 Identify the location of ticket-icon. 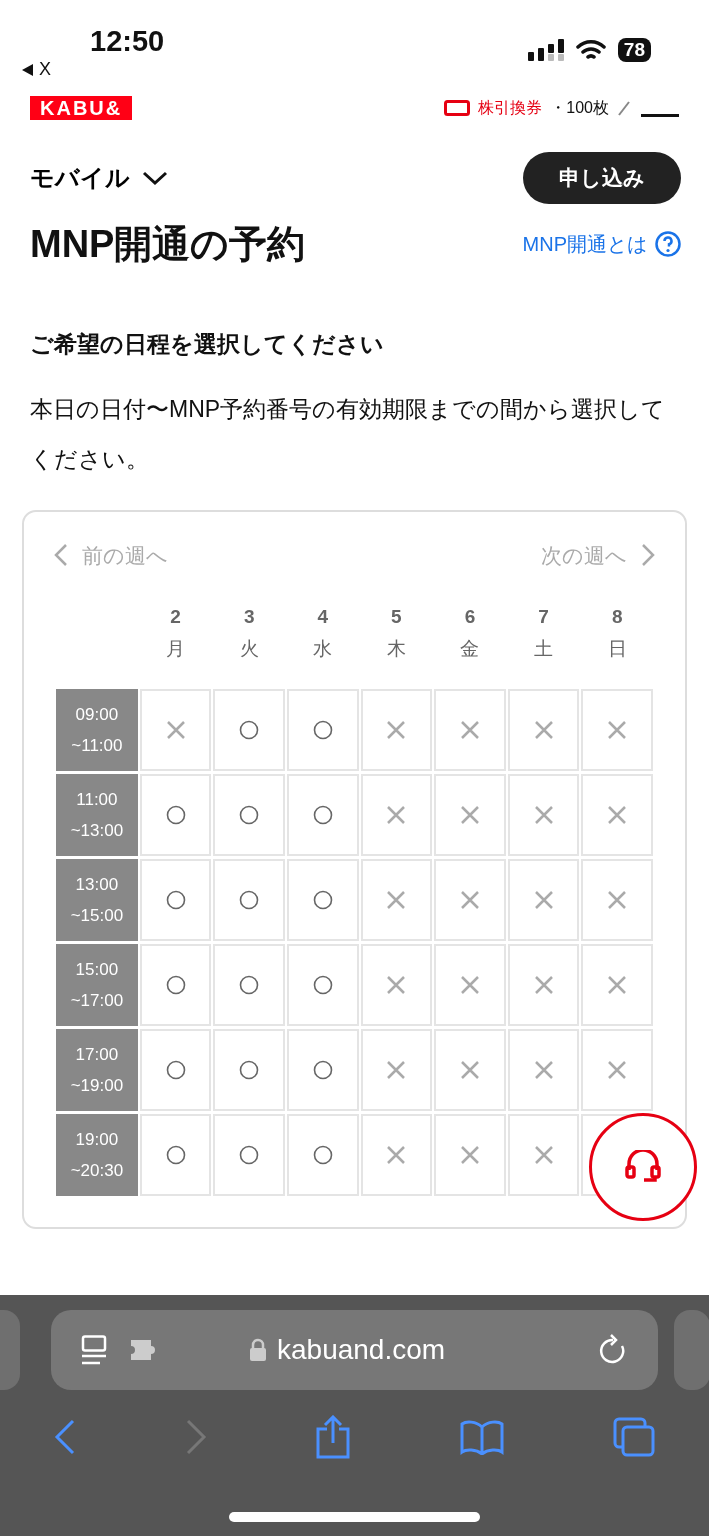
(457, 108).